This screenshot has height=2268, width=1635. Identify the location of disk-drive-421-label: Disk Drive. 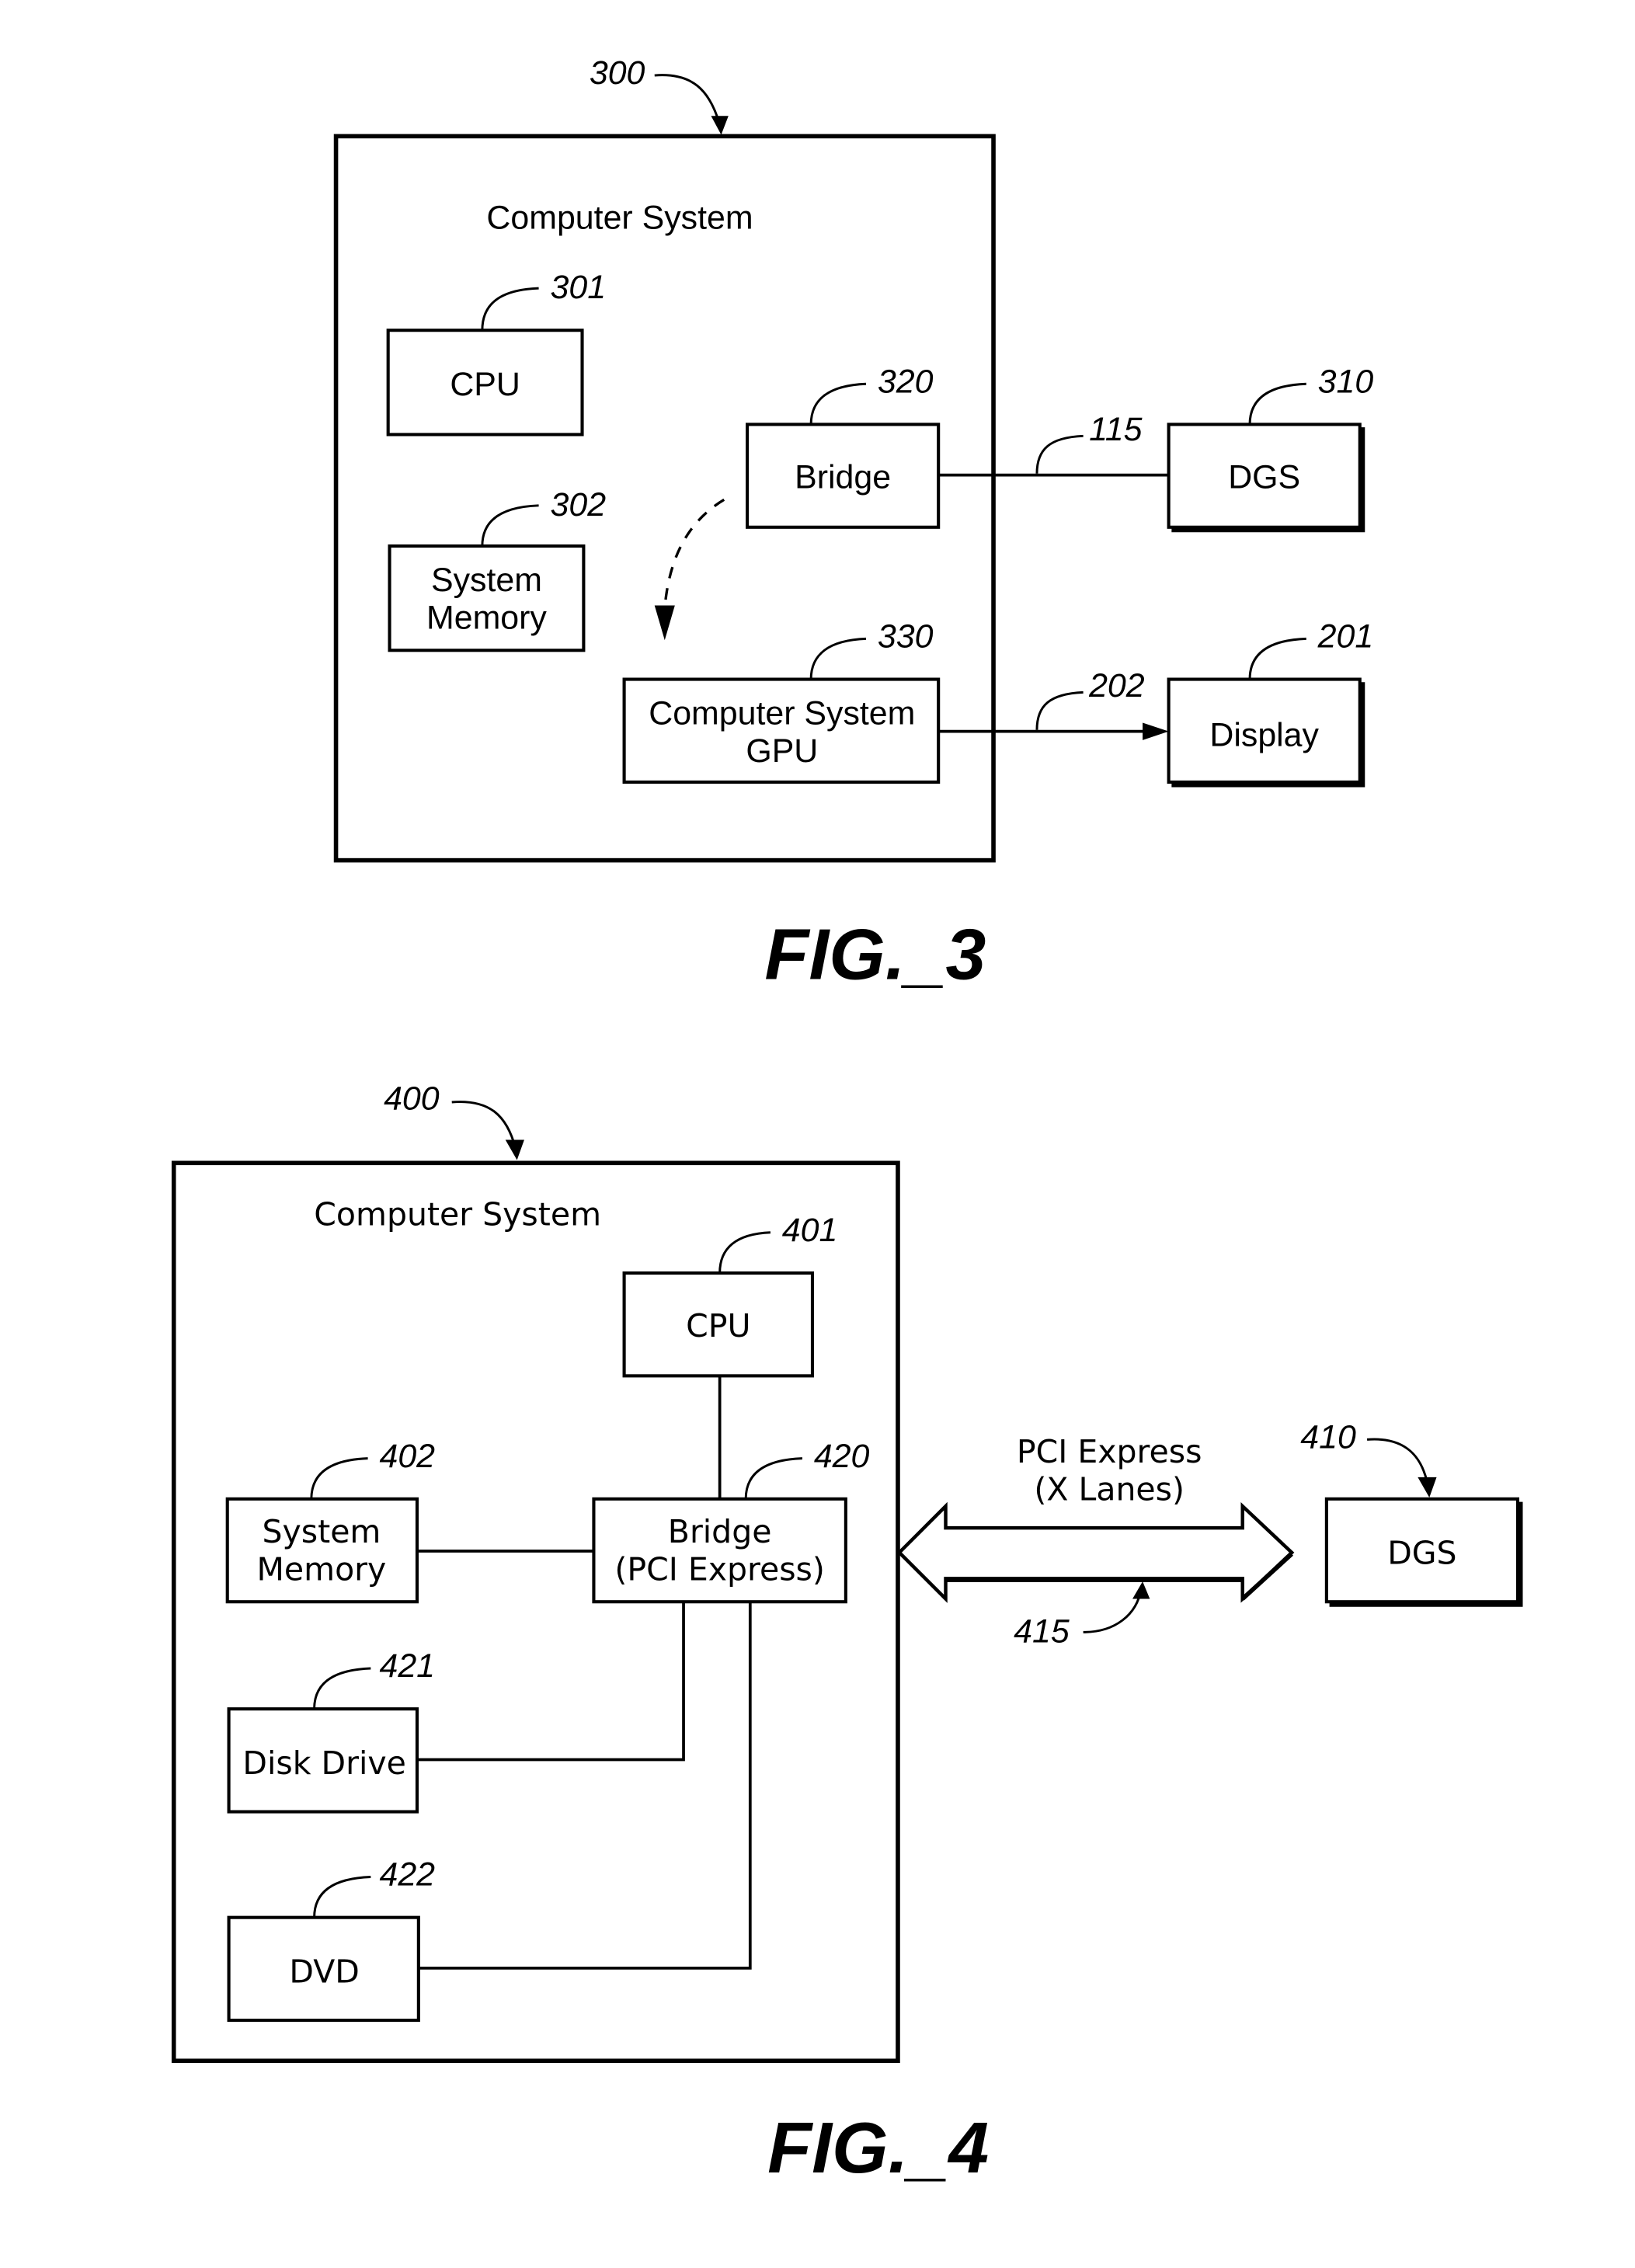
(323, 1763).